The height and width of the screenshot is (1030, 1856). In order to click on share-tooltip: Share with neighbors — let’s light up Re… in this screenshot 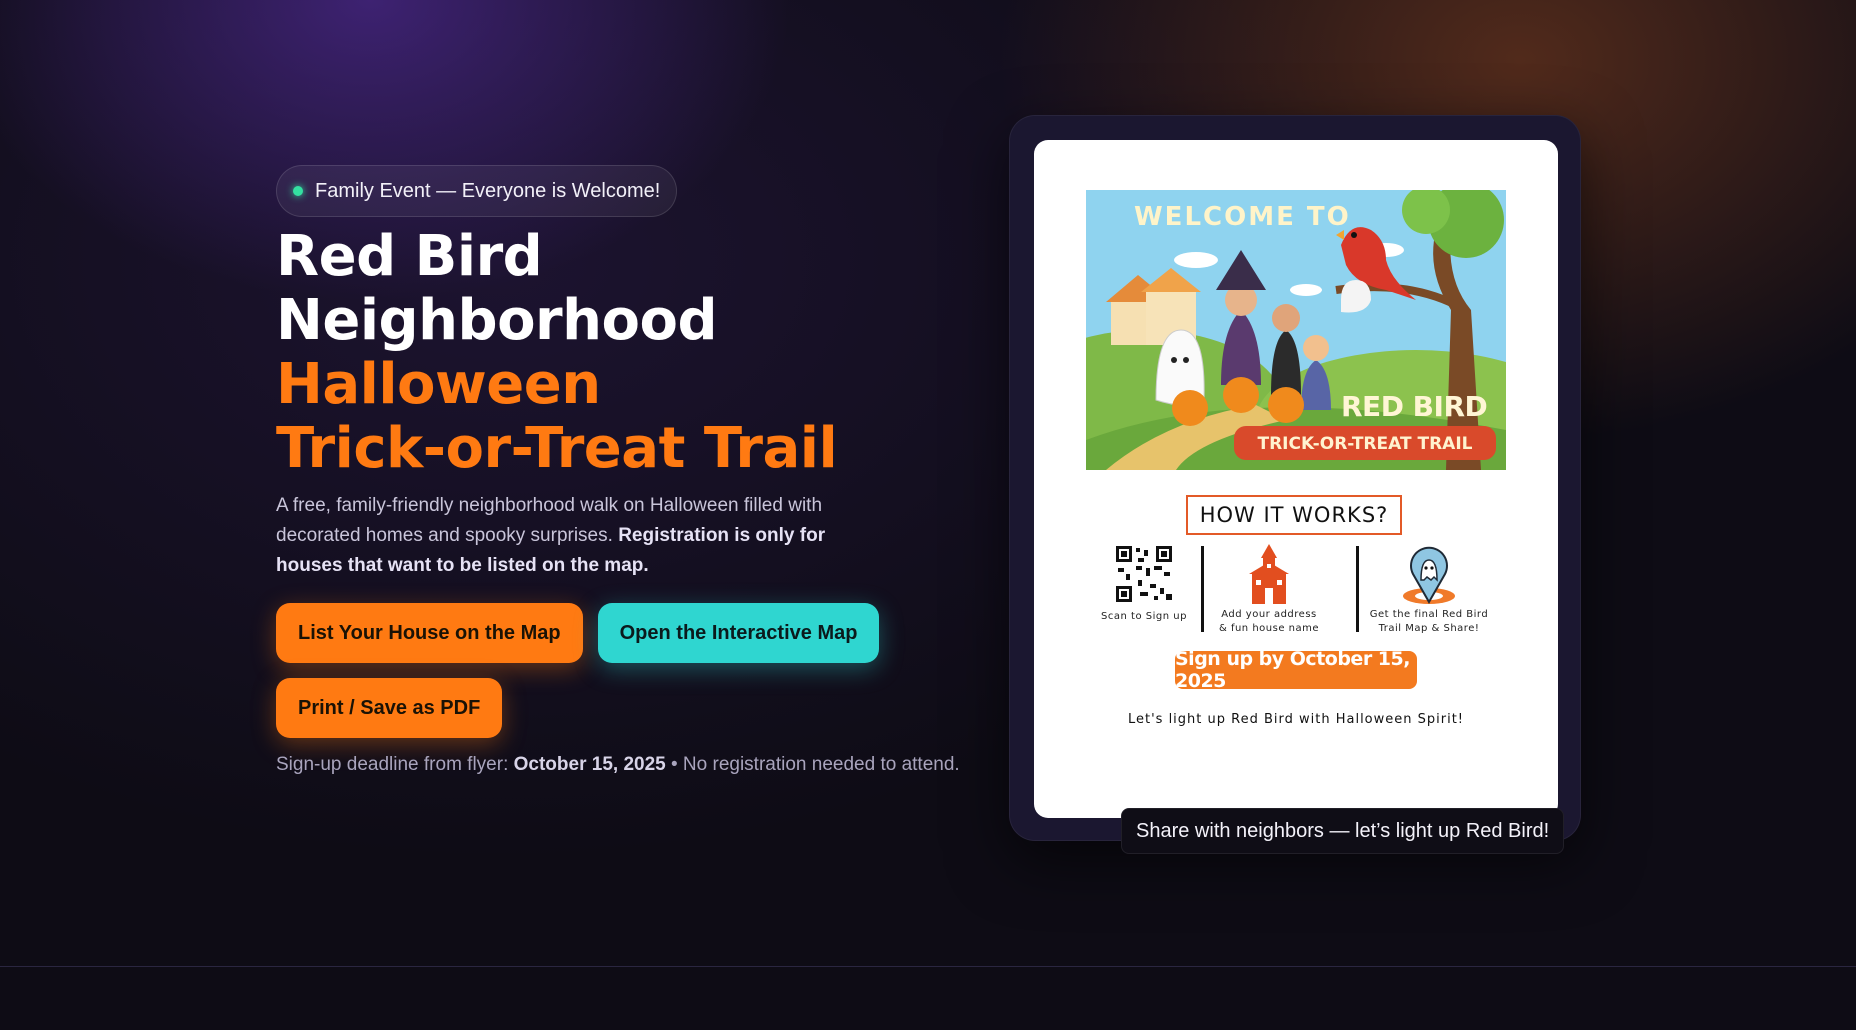, I will do `click(1343, 831)`.